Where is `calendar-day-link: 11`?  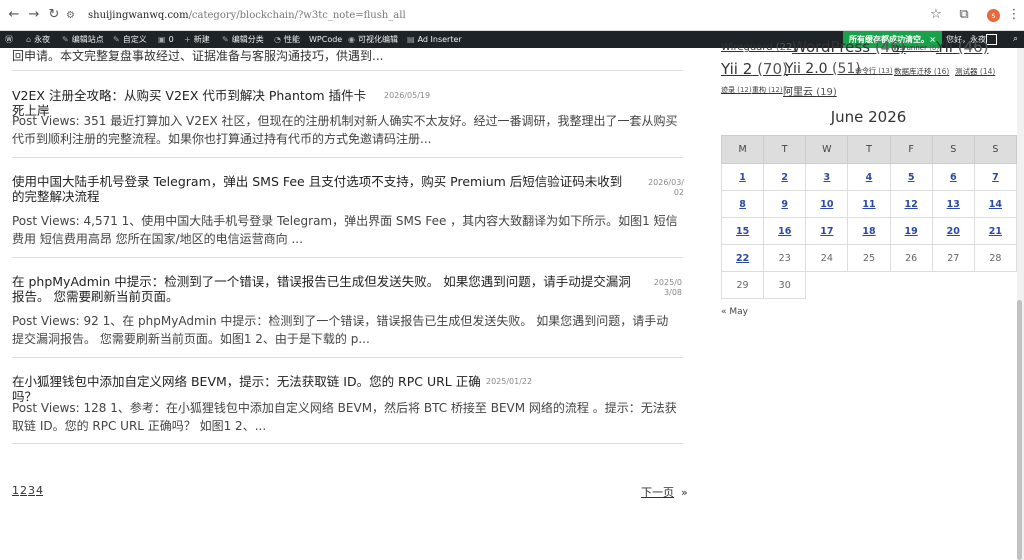
calendar-day-link: 11 is located at coordinates (868, 204).